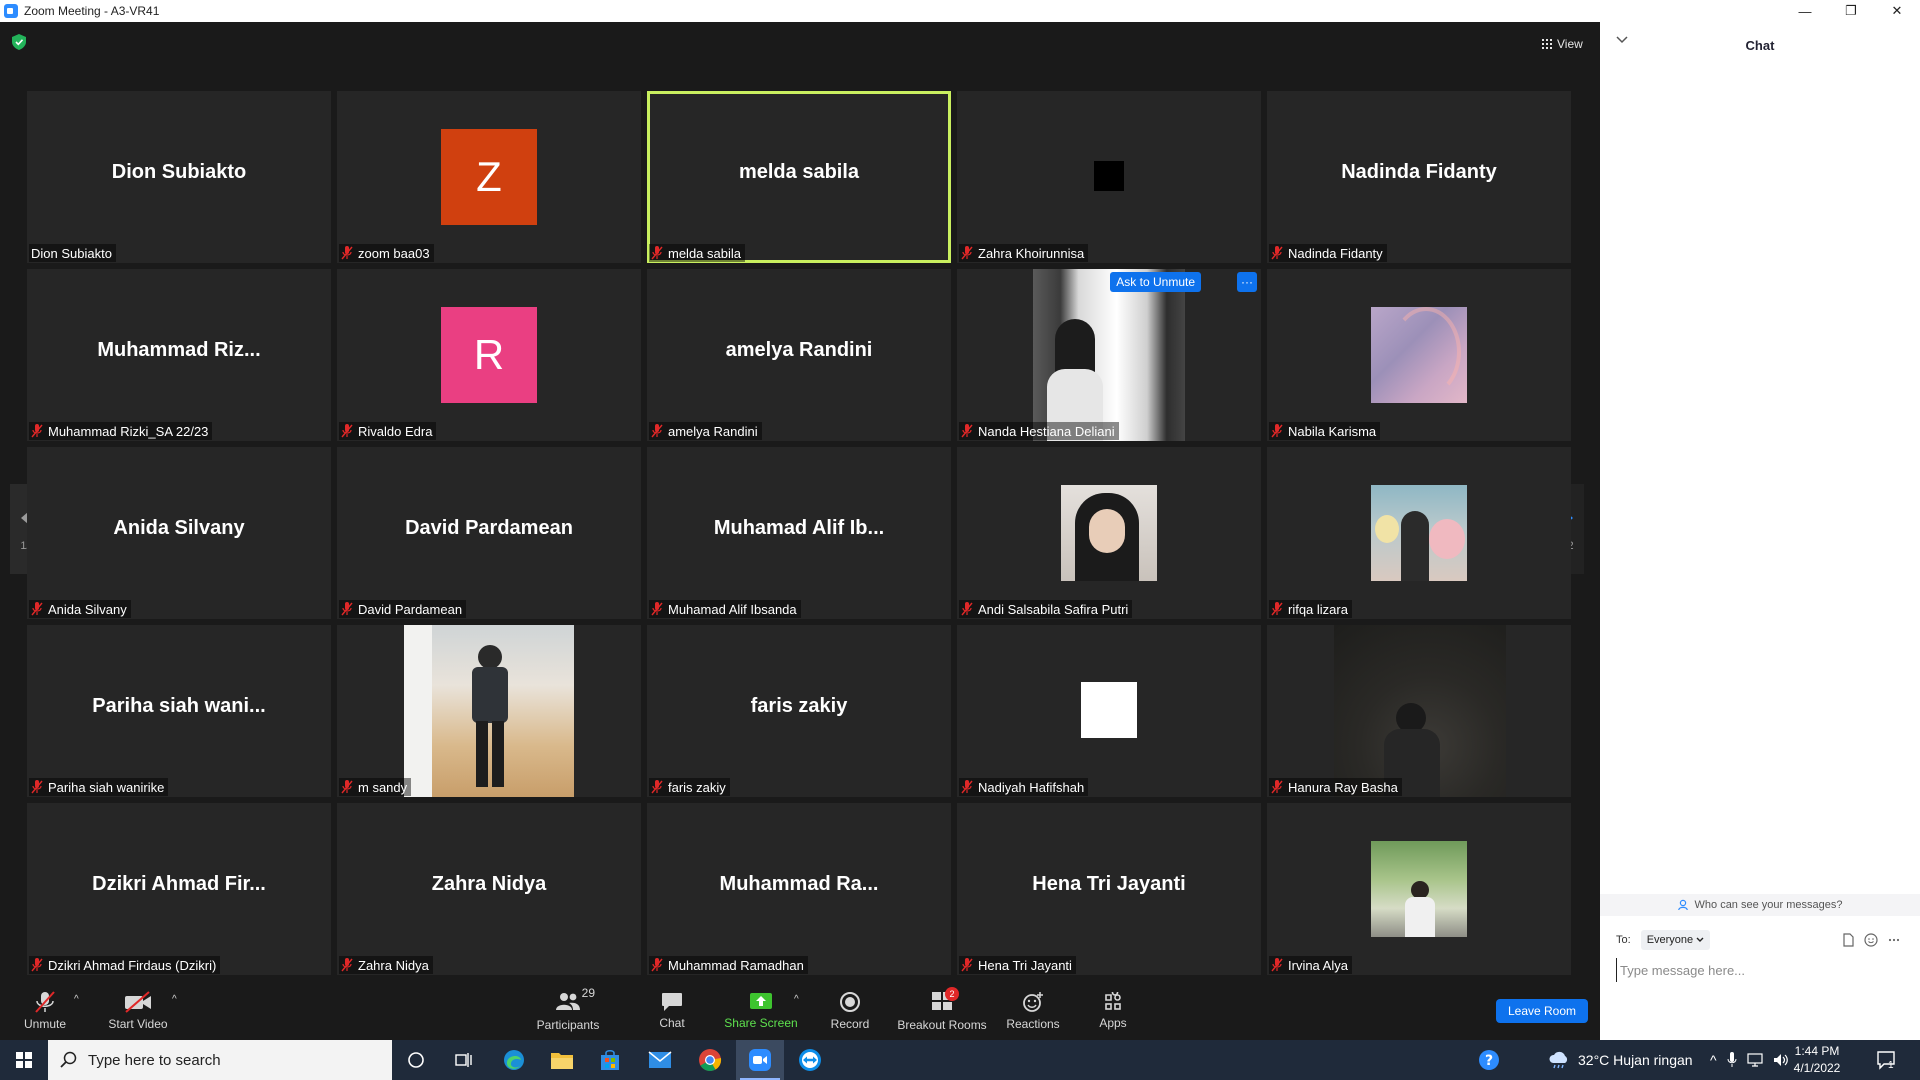 This screenshot has height=1080, width=1920. What do you see at coordinates (1754, 1060) in the screenshot?
I see `network-icon` at bounding box center [1754, 1060].